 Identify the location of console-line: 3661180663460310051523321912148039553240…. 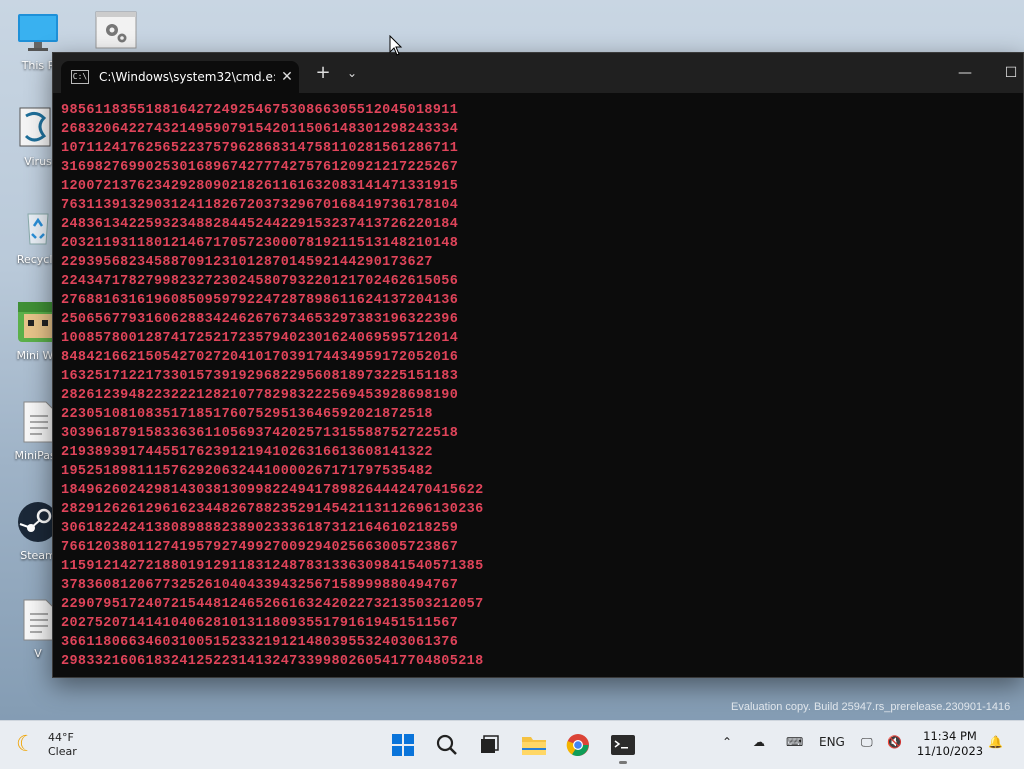
(260, 642).